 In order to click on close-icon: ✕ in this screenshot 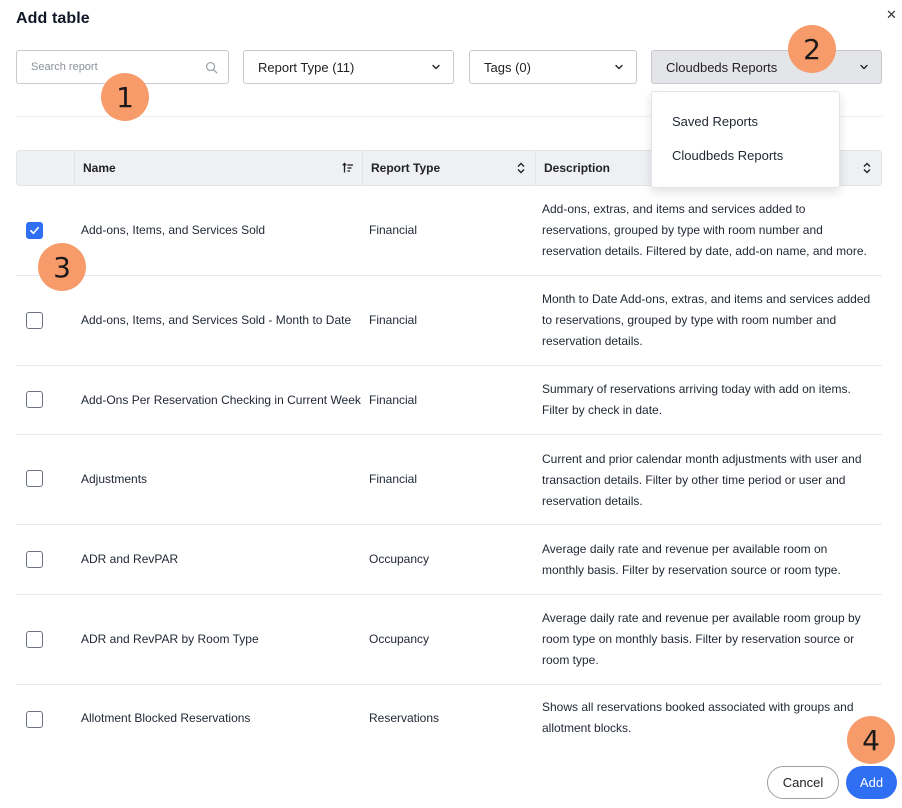, I will do `click(891, 15)`.